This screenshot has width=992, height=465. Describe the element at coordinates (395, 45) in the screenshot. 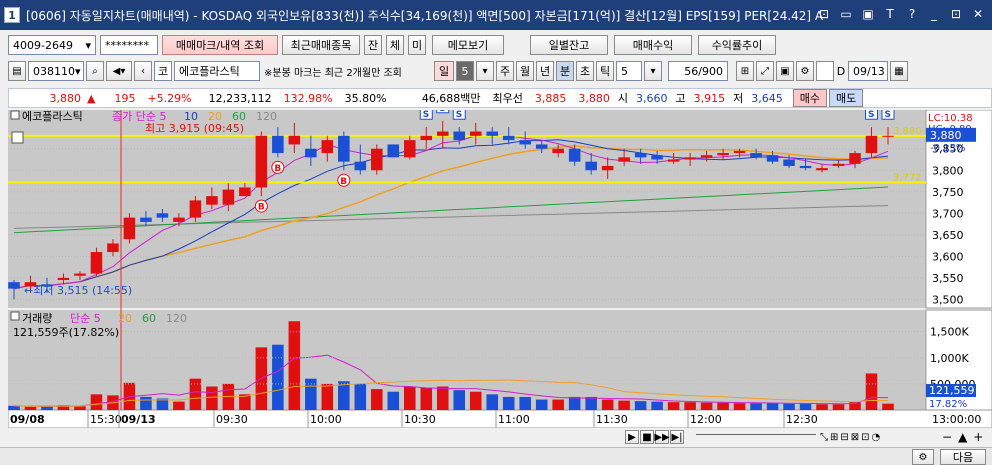

I see `tab-execution: 체` at that location.